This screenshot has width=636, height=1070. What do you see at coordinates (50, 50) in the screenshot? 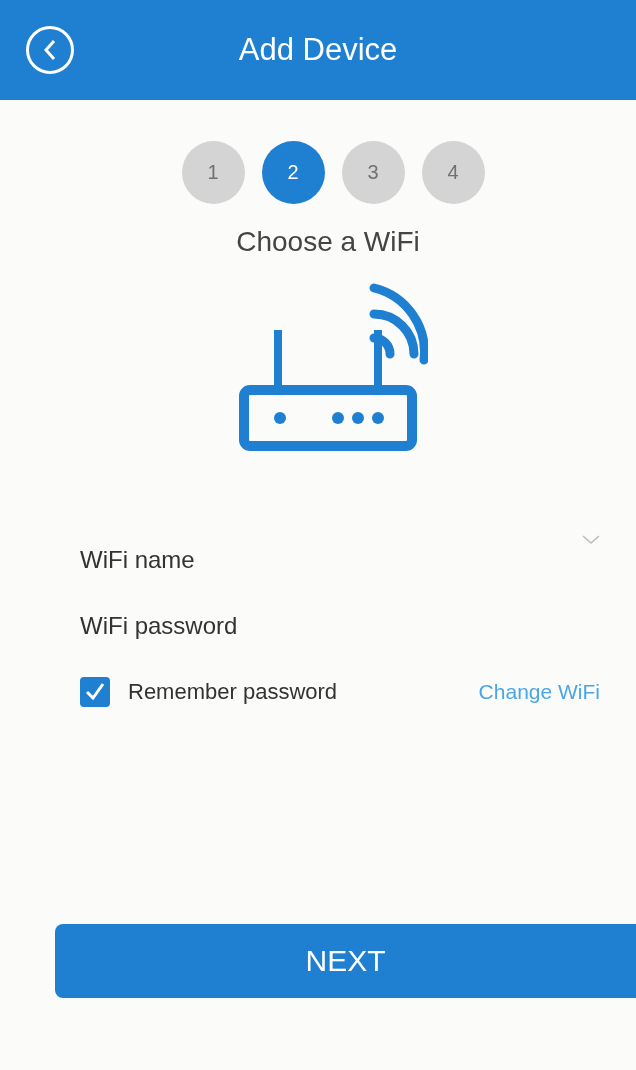
I see `back-button` at bounding box center [50, 50].